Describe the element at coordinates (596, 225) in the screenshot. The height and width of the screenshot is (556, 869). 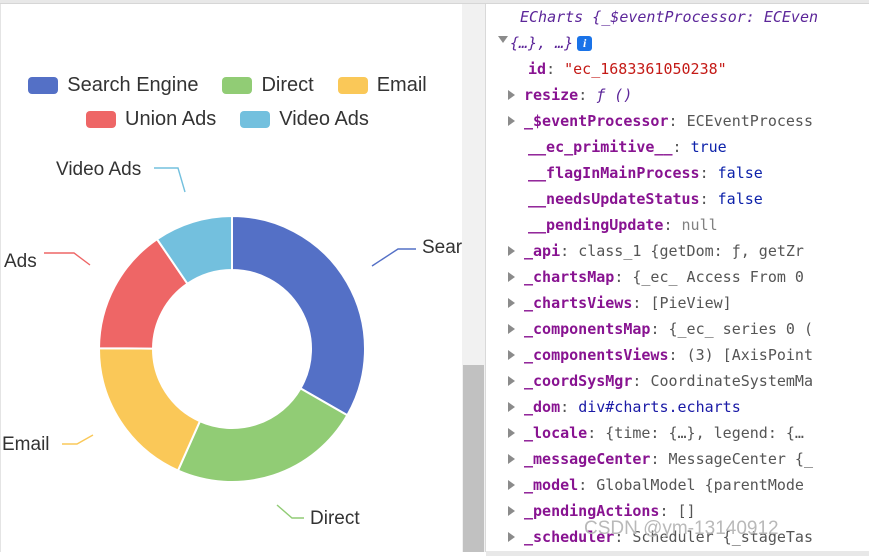
I see `console-property-name: __pendingUpdate` at that location.